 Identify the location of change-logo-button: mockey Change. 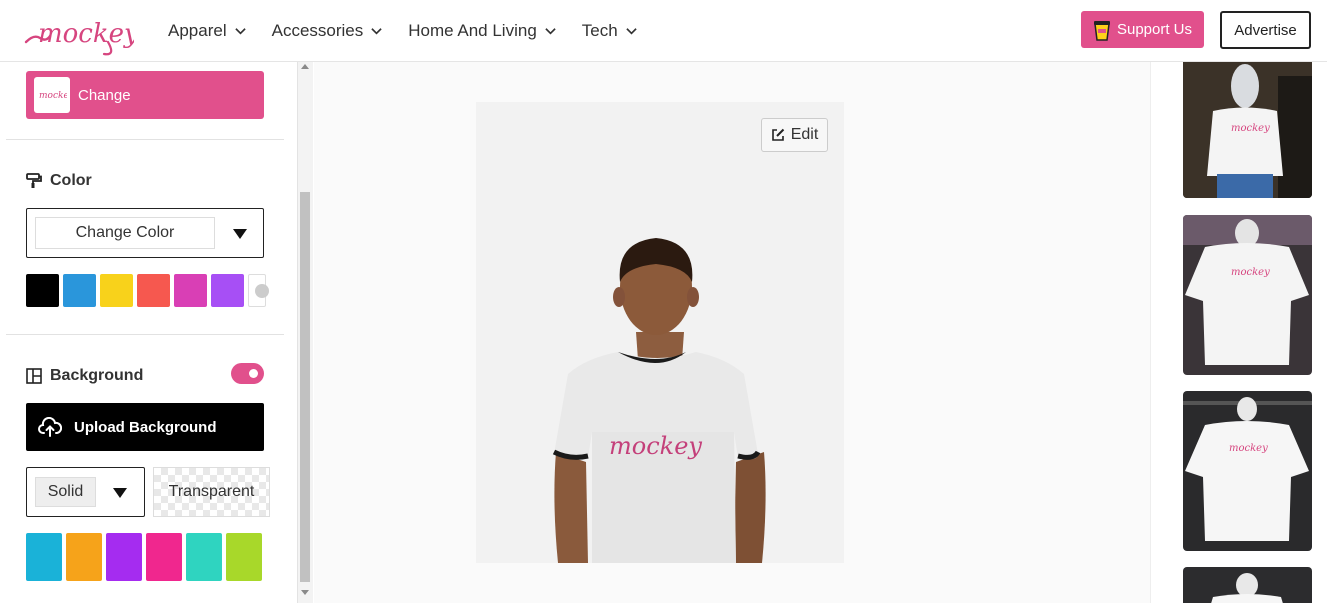
(145, 95).